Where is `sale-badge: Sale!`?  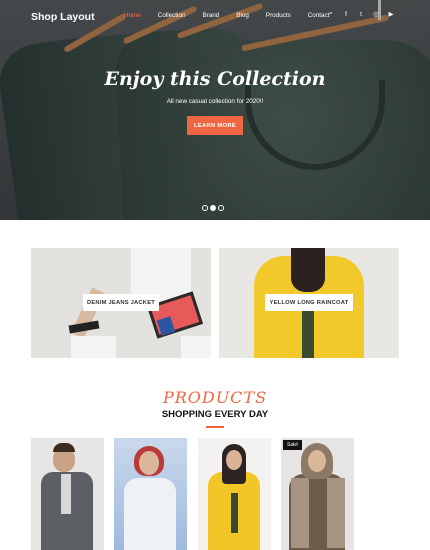
sale-badge: Sale! is located at coordinates (293, 445).